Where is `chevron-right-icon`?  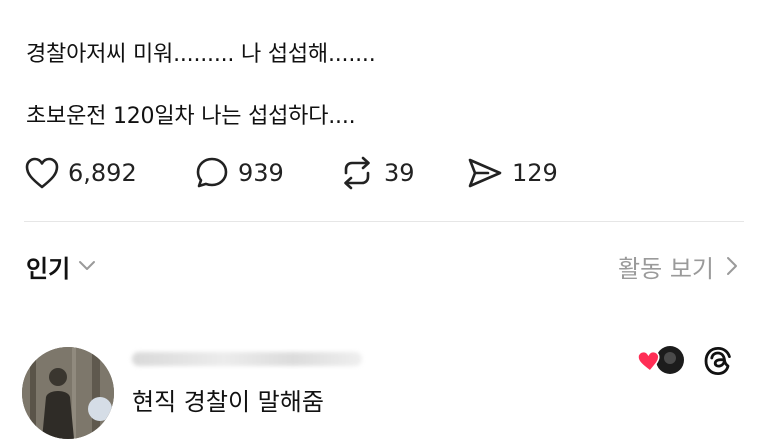
chevron-right-icon is located at coordinates (732, 266).